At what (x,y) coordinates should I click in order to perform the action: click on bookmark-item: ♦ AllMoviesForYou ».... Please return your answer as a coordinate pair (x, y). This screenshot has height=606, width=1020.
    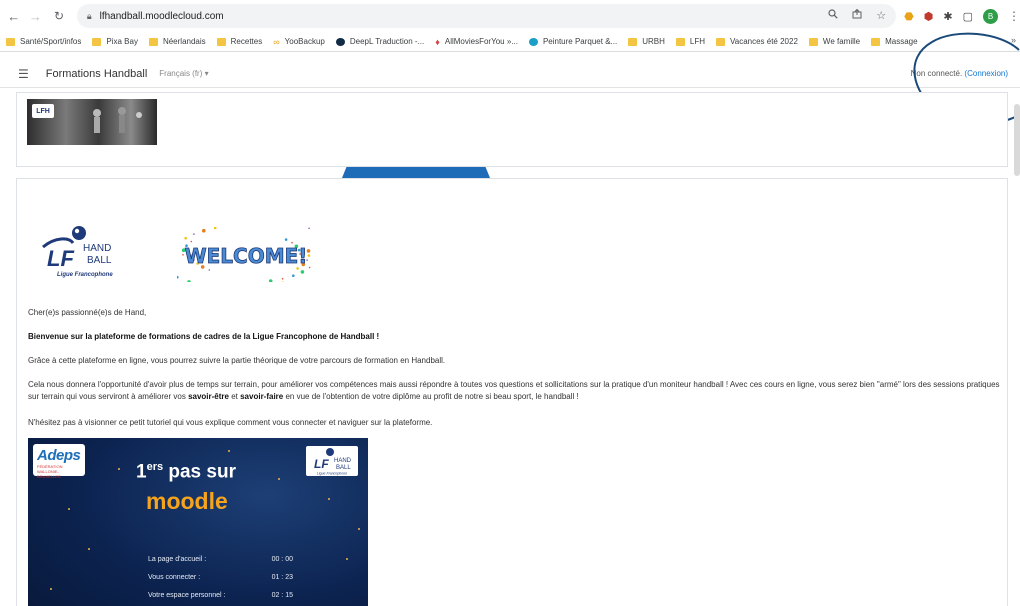
    Looking at the image, I should click on (476, 42).